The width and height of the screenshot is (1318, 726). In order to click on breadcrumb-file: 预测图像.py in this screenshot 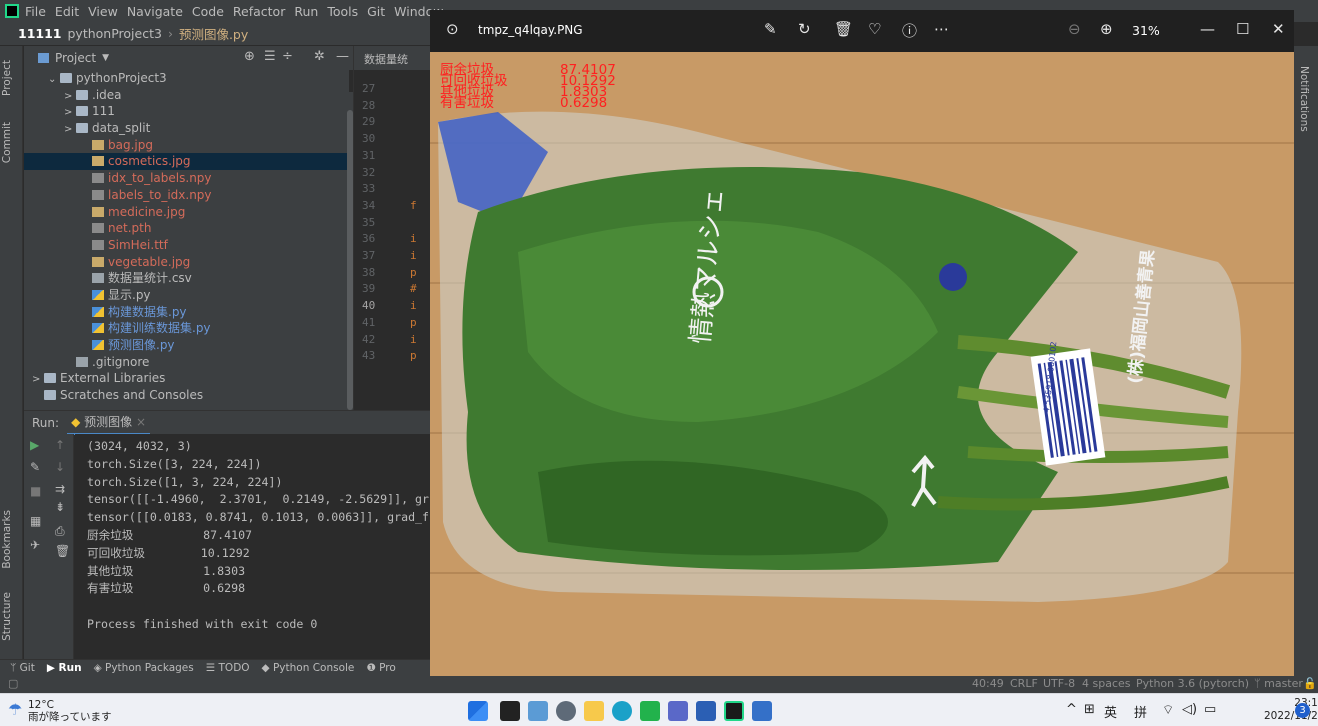, I will do `click(213, 33)`.